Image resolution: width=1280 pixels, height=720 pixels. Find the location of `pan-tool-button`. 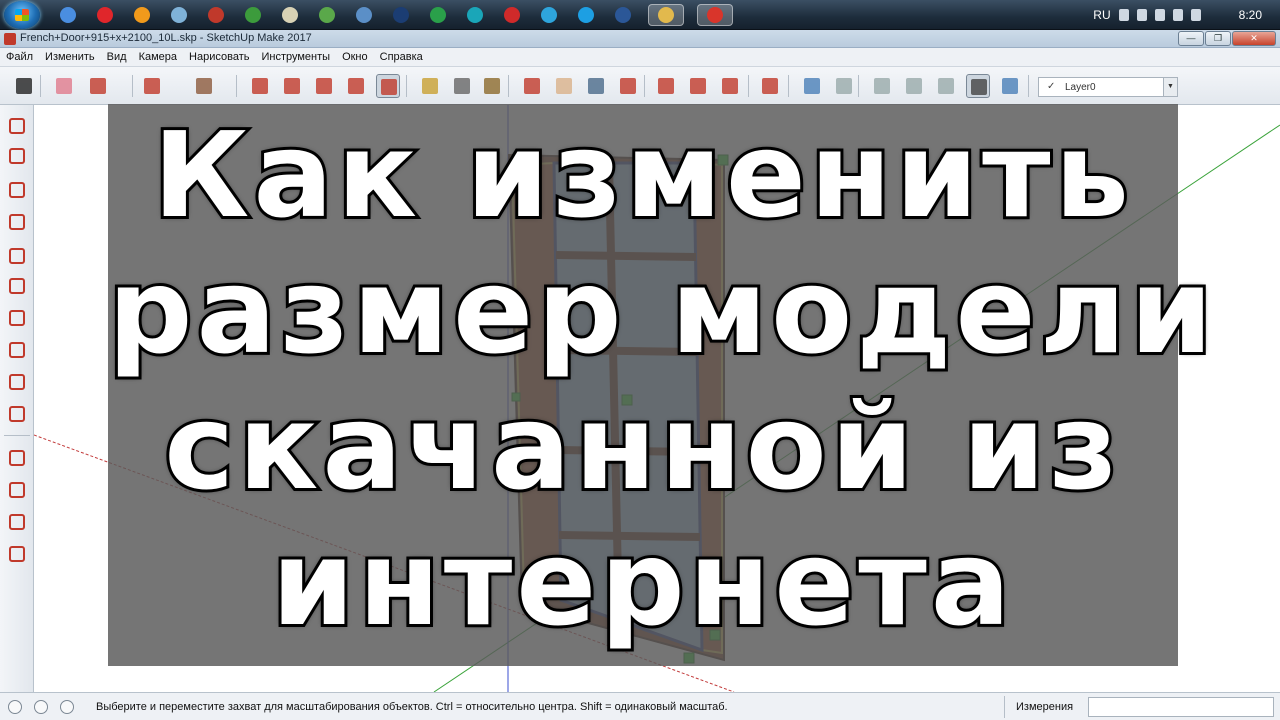

pan-tool-button is located at coordinates (564, 86).